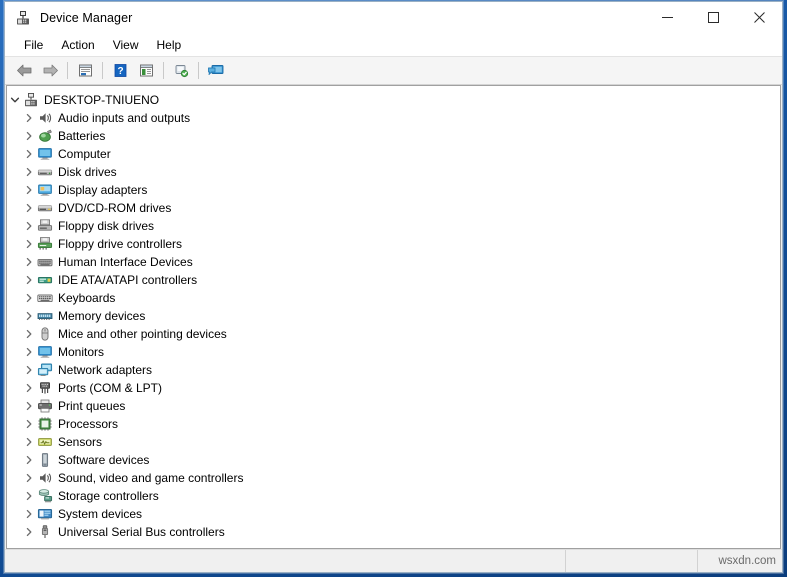 The image size is (787, 577). I want to click on tree-node-label: Sound, video and game controllers, so click(151, 478).